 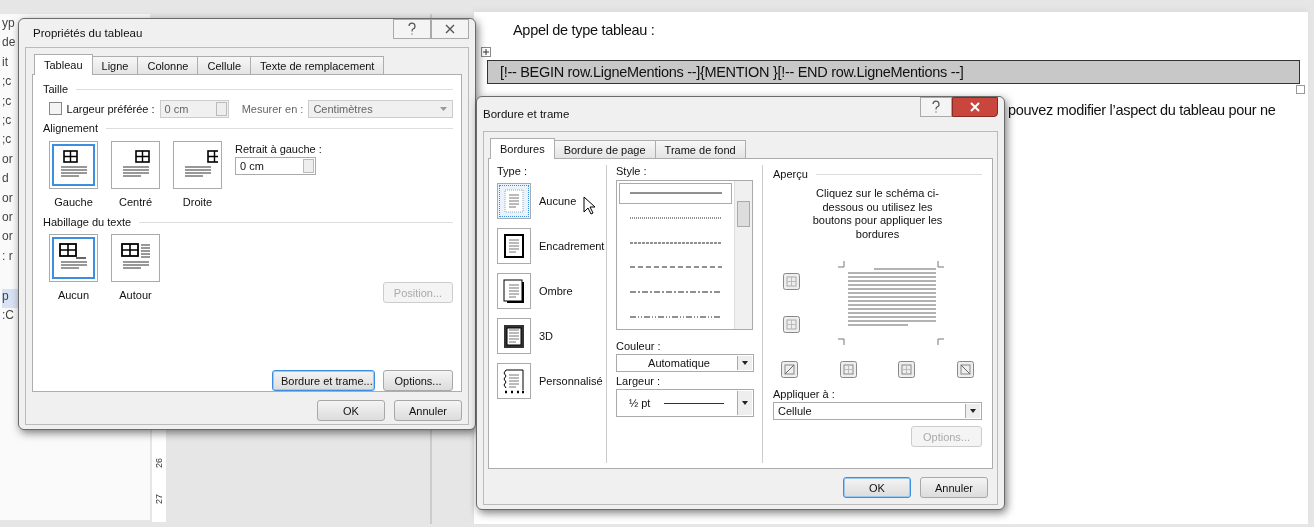 I want to click on mouse-pointer-icon, so click(x=589, y=206).